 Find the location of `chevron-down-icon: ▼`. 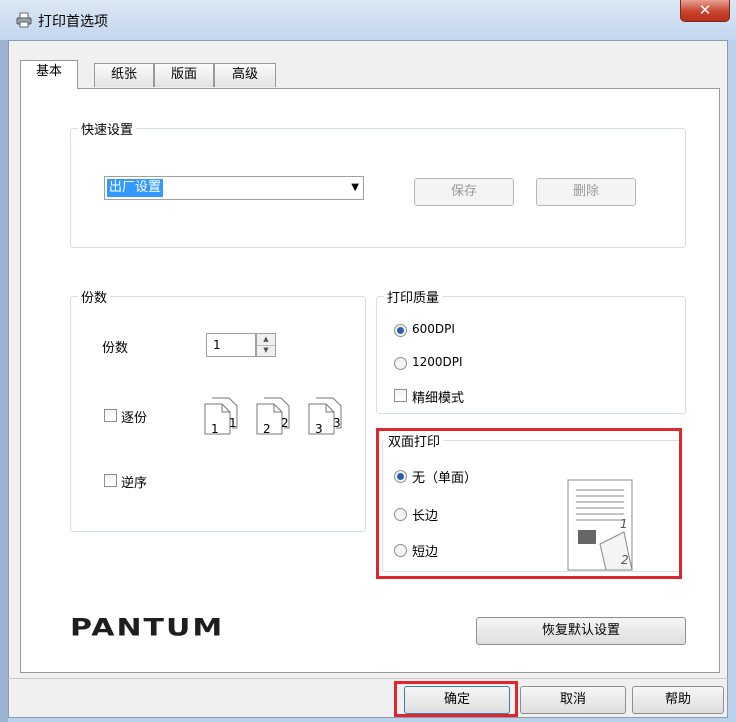

chevron-down-icon: ▼ is located at coordinates (355, 187).